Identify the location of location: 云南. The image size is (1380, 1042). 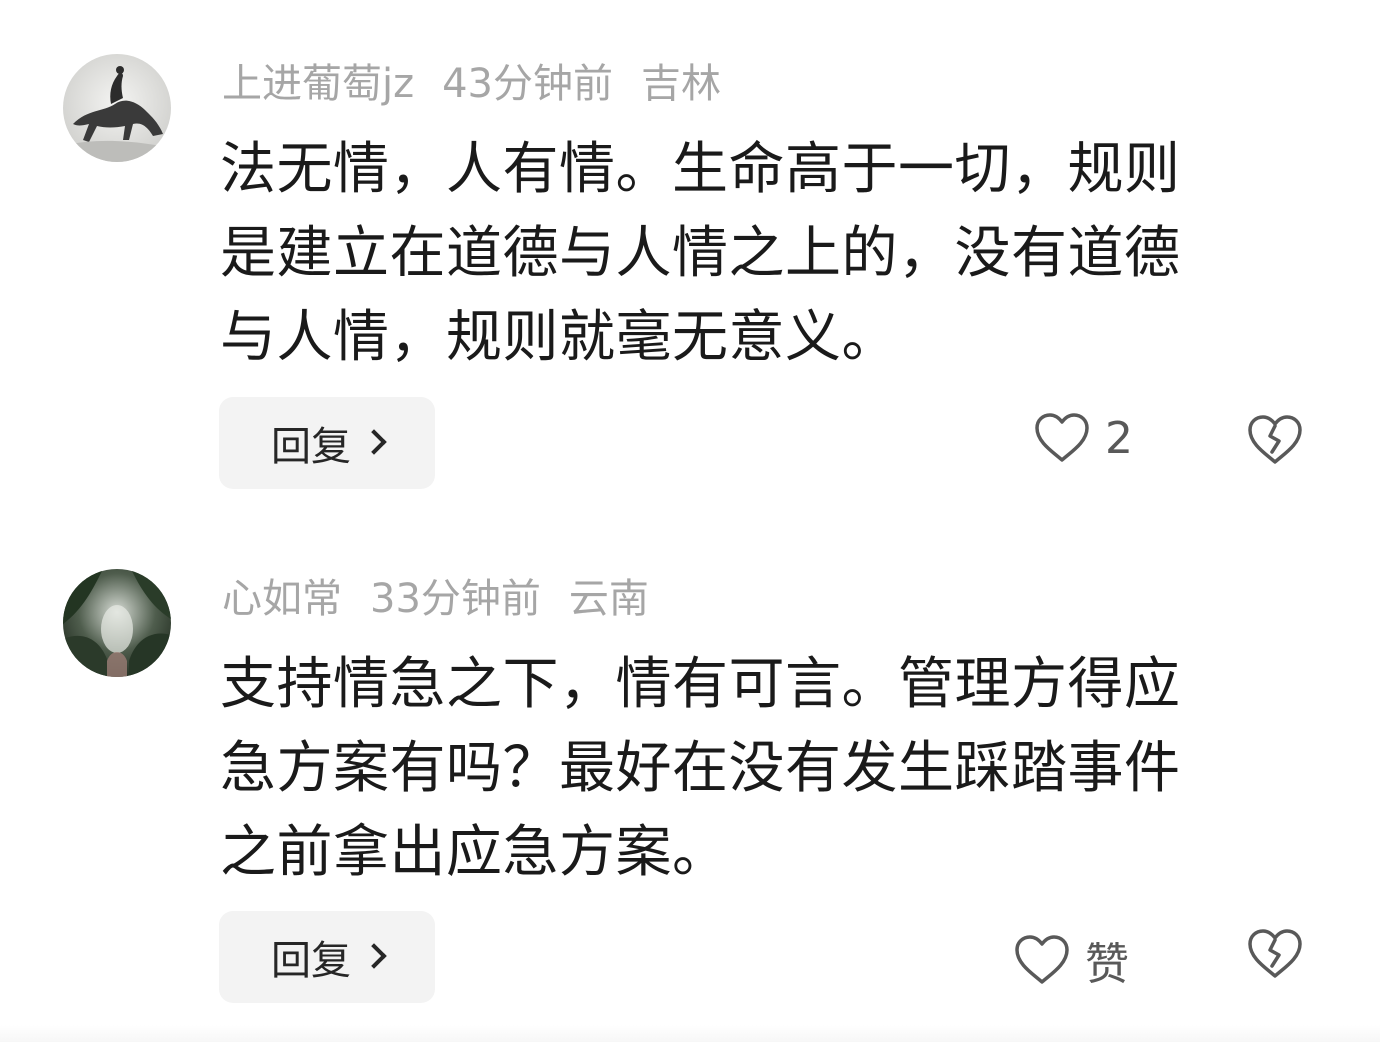
(608, 599).